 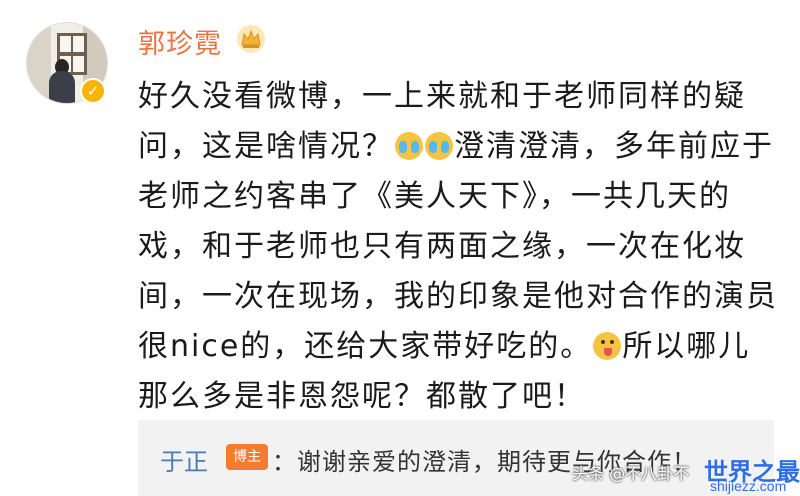 I want to click on tongue-out-emoji, so click(x=607, y=346).